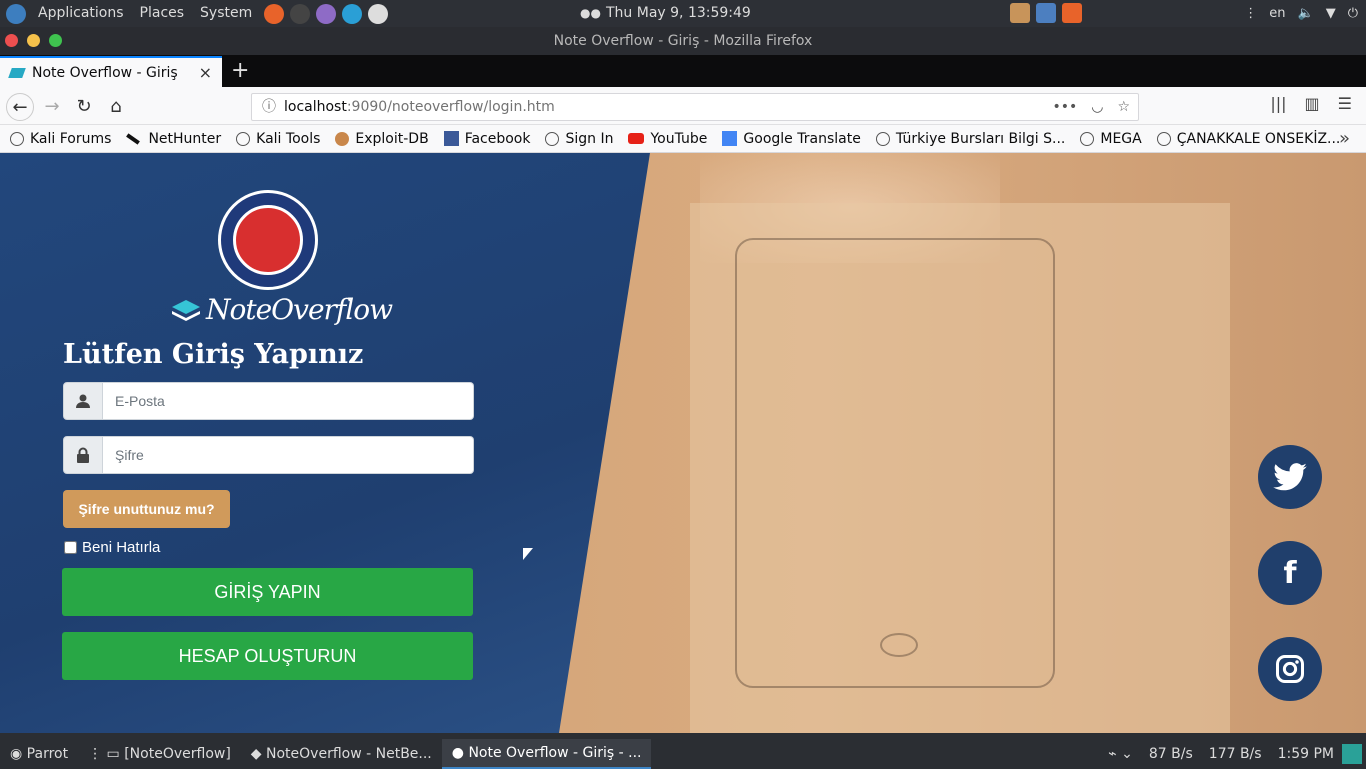 The width and height of the screenshot is (1366, 769). I want to click on menu-applications: Applications, so click(81, 13).